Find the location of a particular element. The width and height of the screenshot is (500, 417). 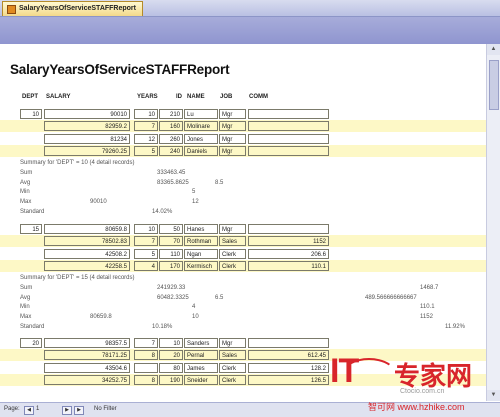

first-page-icon: ◀ is located at coordinates (29, 410).